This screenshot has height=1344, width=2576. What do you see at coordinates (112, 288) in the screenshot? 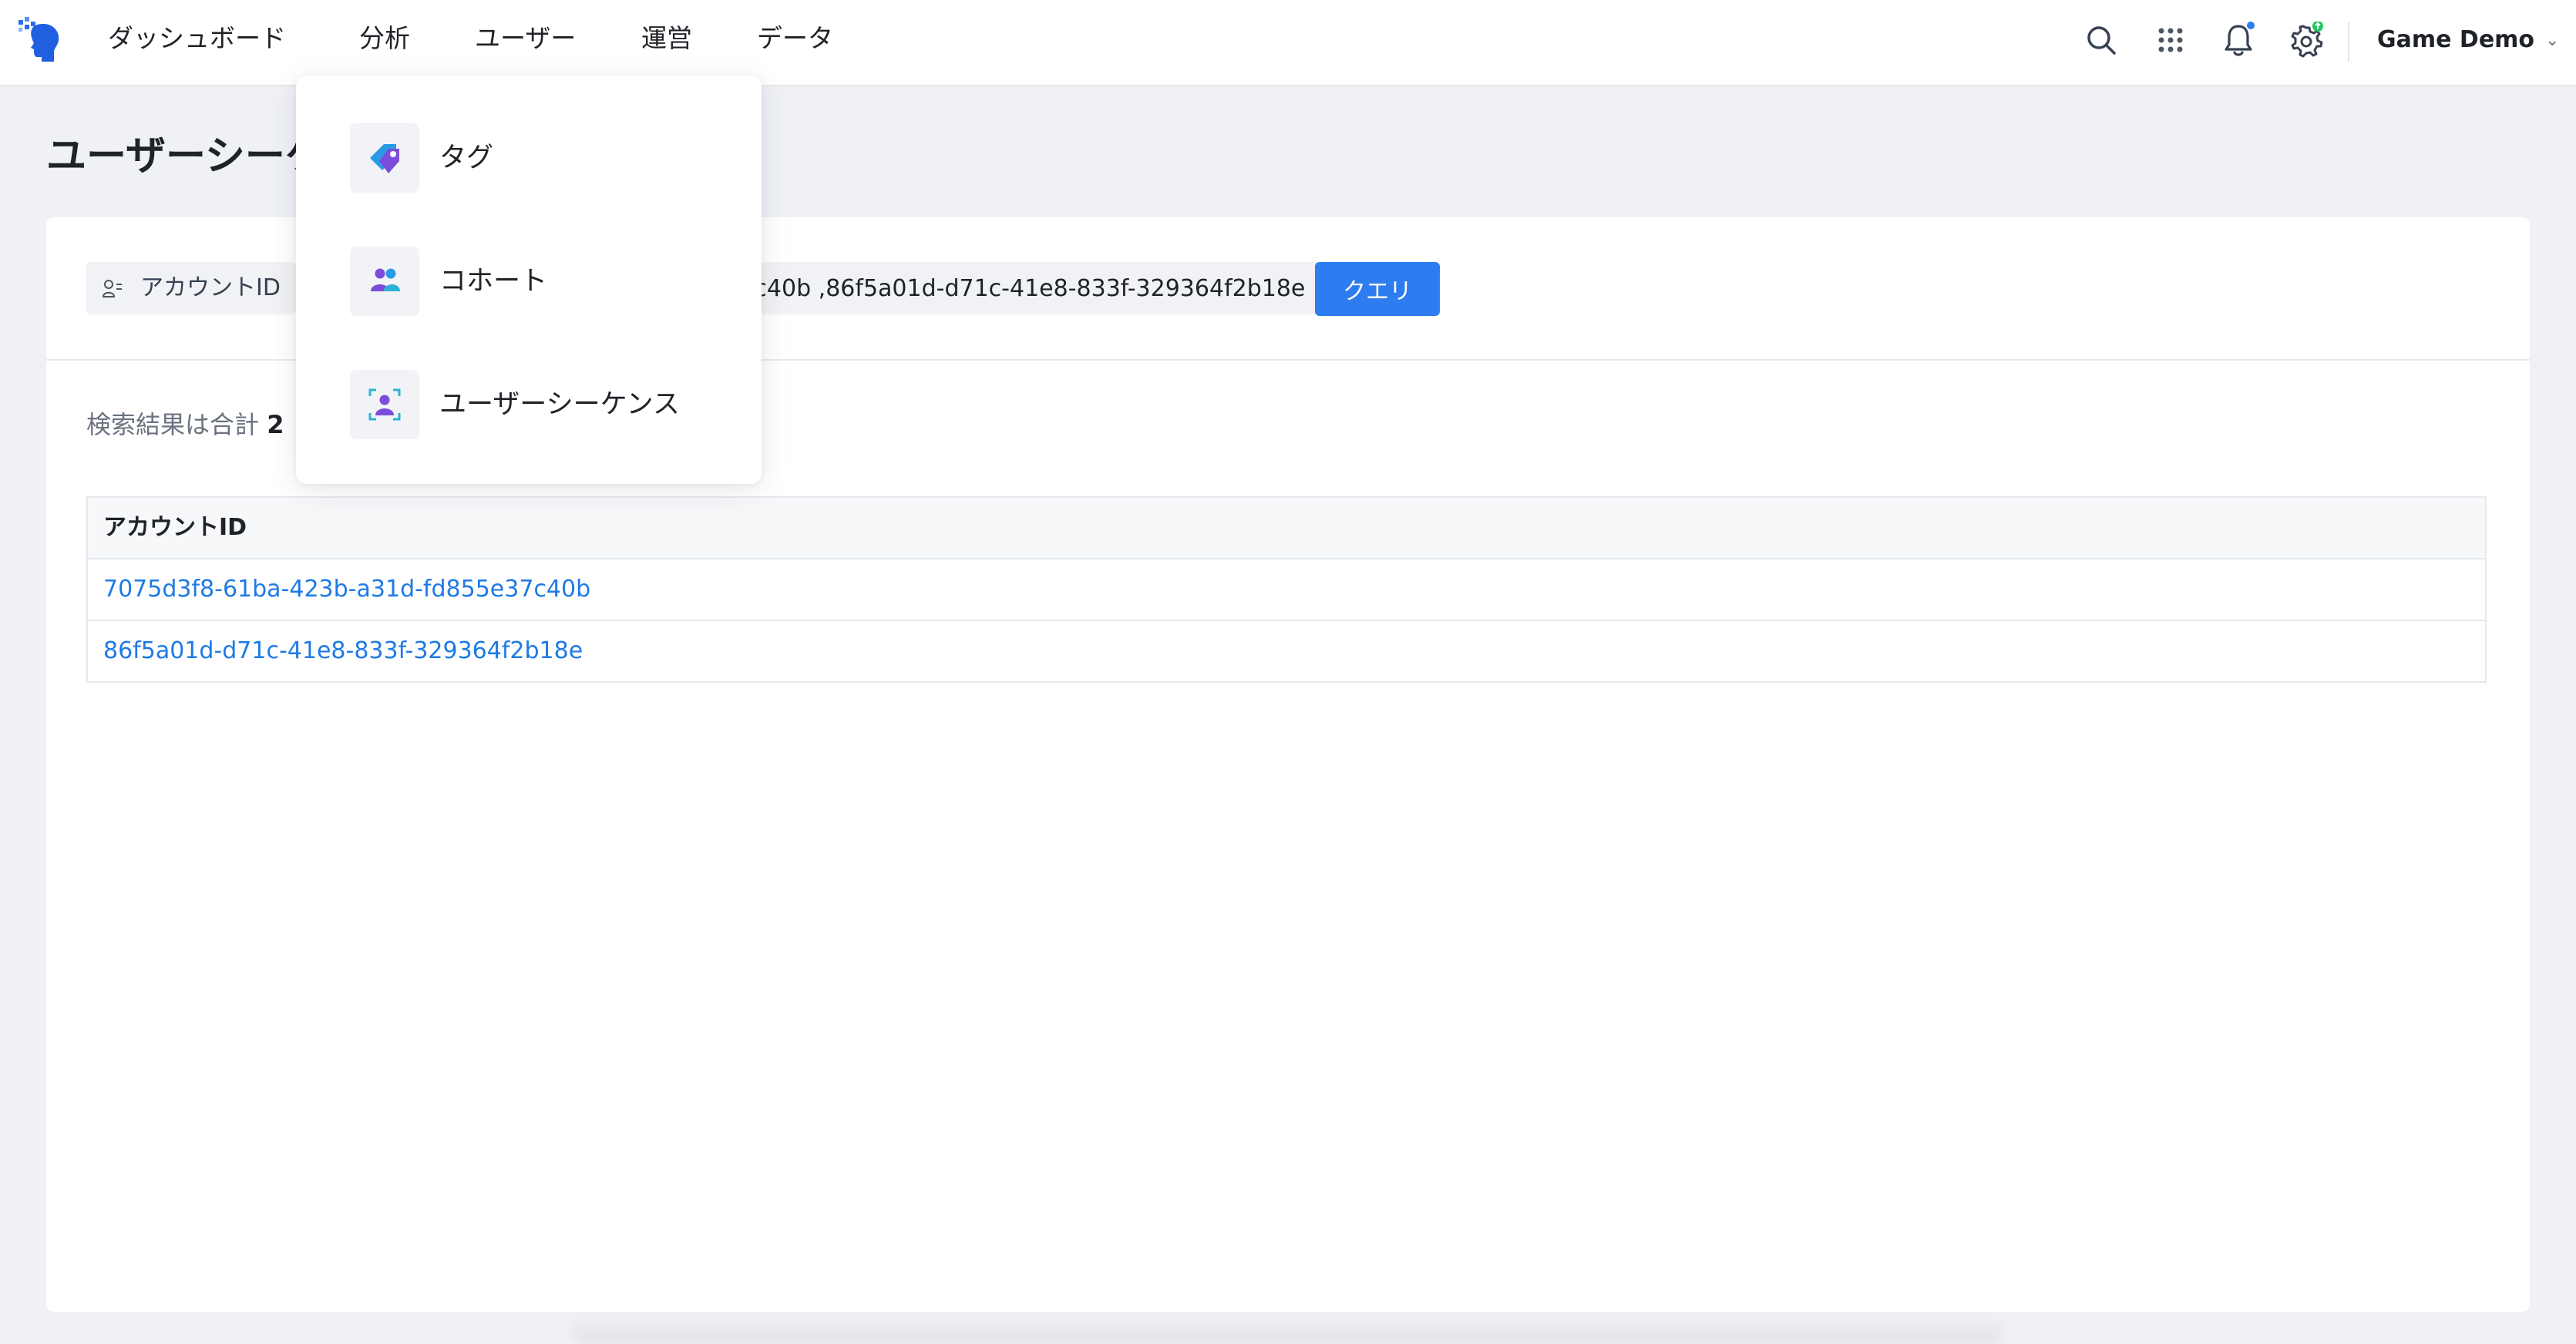
I see `user-list-icon` at bounding box center [112, 288].